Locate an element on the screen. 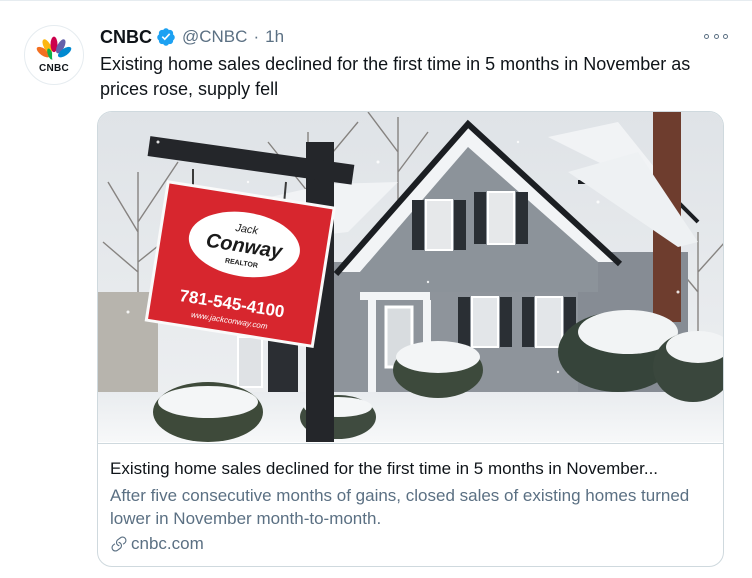 This screenshot has width=752, height=578. avatar: CNBC is located at coordinates (54, 55).